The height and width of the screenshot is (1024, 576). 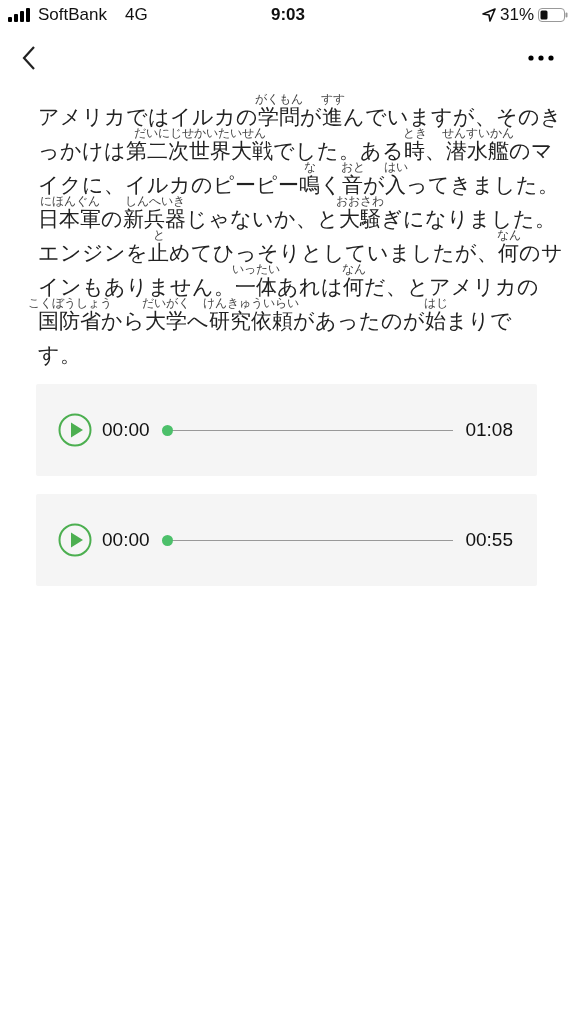 What do you see at coordinates (158, 235) in the screenshot?
I see `furigana: と` at bounding box center [158, 235].